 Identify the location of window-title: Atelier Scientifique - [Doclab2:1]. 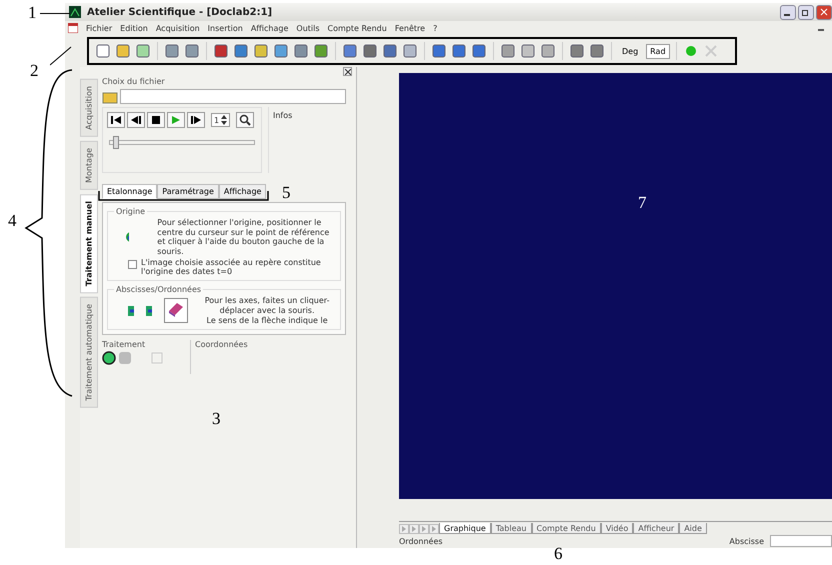
(179, 12).